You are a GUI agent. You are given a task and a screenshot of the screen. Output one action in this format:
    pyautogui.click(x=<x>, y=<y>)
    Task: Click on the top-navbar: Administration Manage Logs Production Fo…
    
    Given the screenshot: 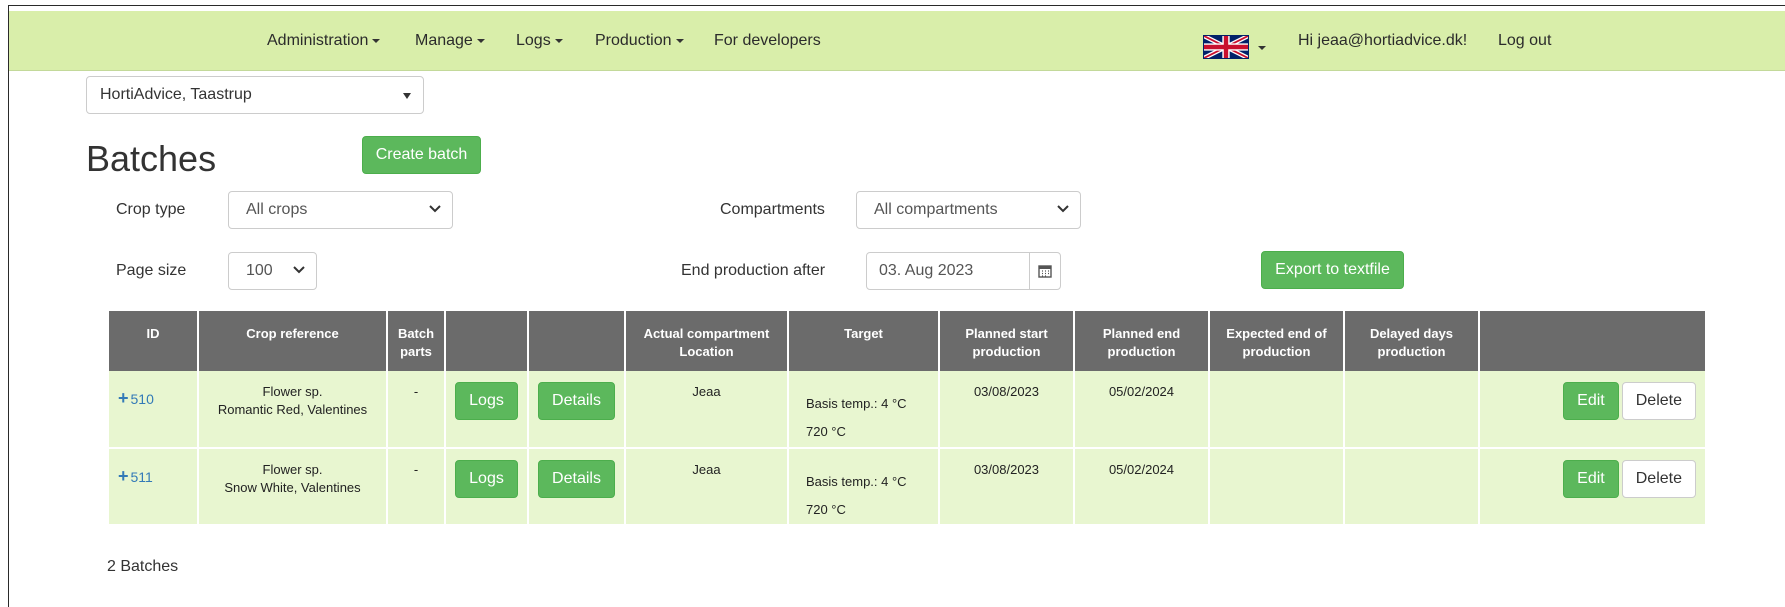 What is the action you would take?
    pyautogui.click(x=897, y=41)
    